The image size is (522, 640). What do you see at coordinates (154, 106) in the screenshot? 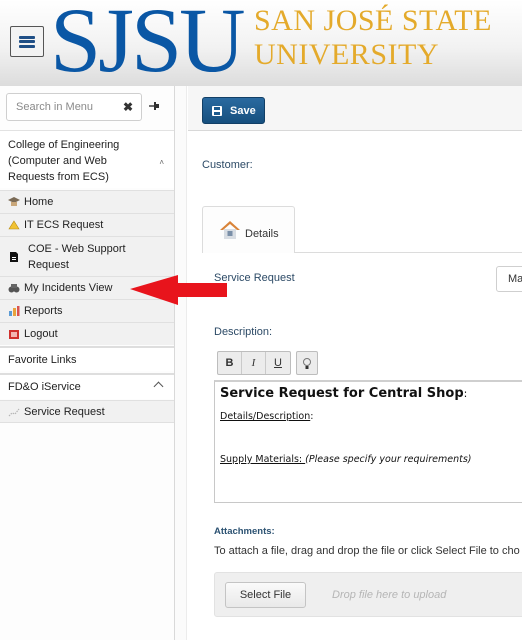
I see `pin-icon` at bounding box center [154, 106].